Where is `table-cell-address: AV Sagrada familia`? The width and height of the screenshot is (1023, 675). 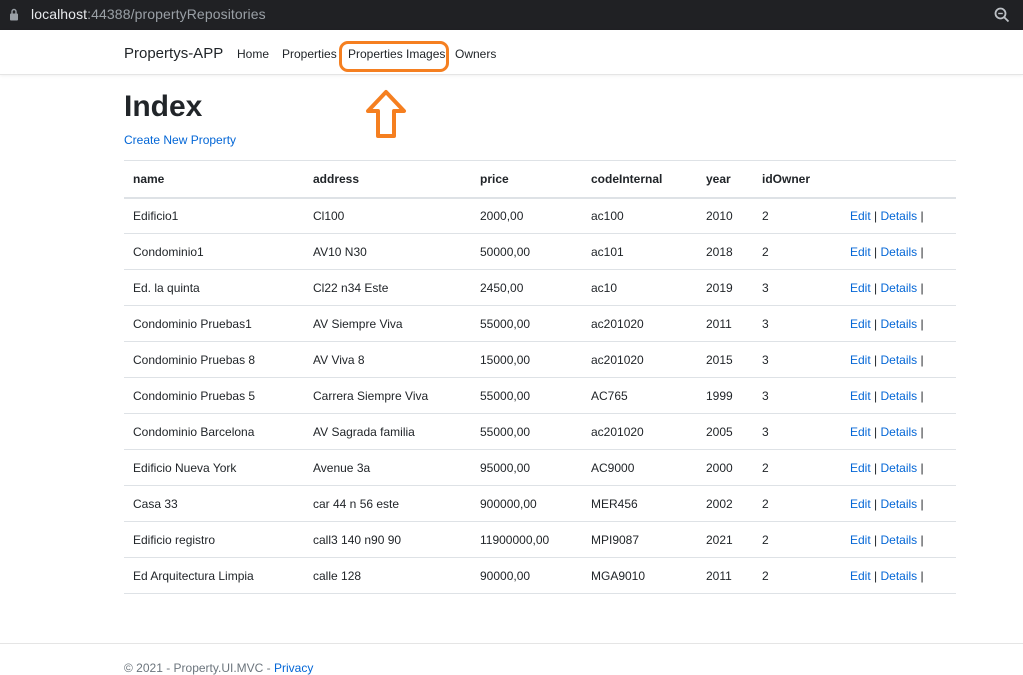
table-cell-address: AV Sagrada familia is located at coordinates (387, 431).